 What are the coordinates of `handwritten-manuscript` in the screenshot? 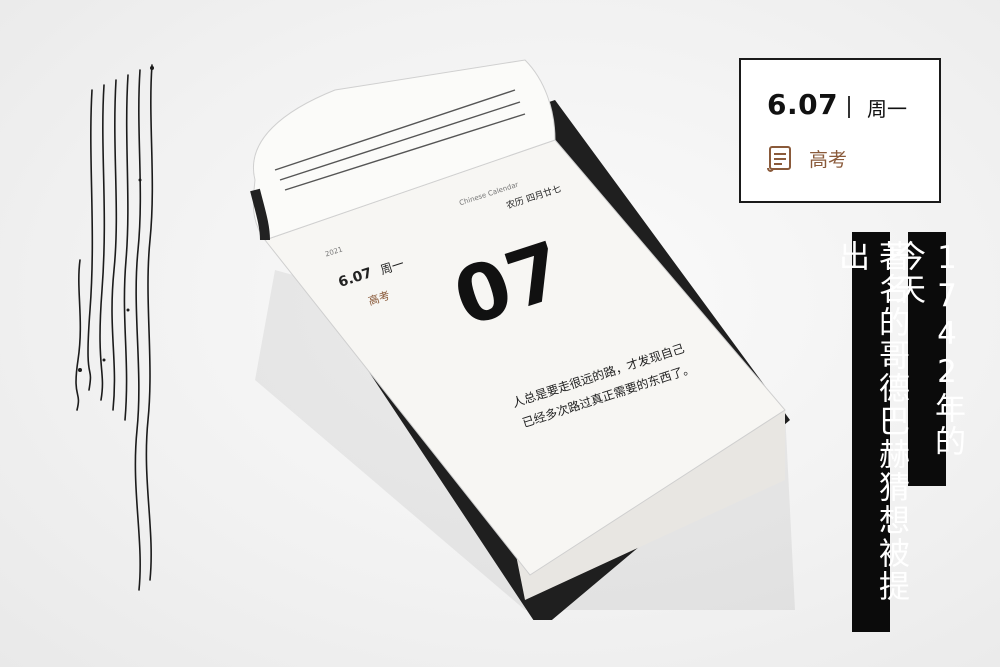 It's located at (114, 327).